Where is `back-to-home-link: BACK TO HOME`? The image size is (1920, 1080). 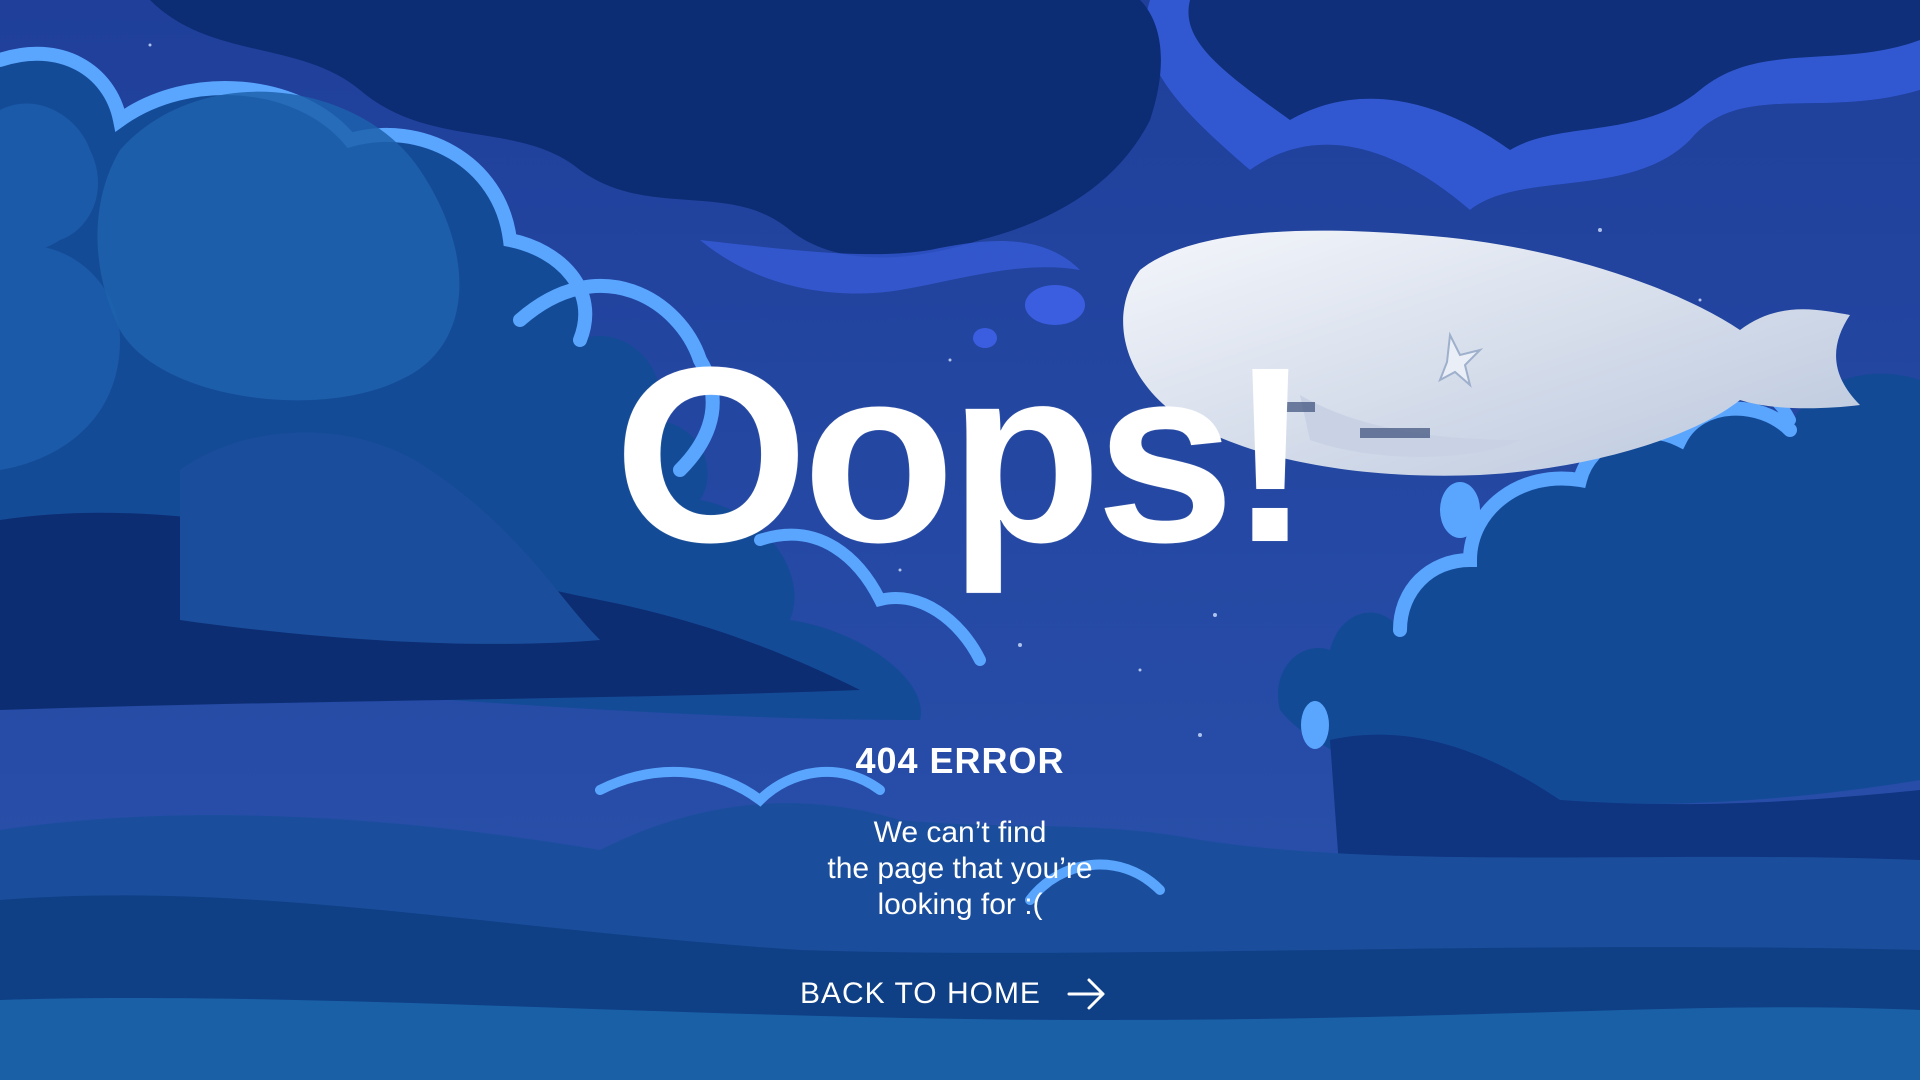
back-to-home-link: BACK TO HOME is located at coordinates (953, 994).